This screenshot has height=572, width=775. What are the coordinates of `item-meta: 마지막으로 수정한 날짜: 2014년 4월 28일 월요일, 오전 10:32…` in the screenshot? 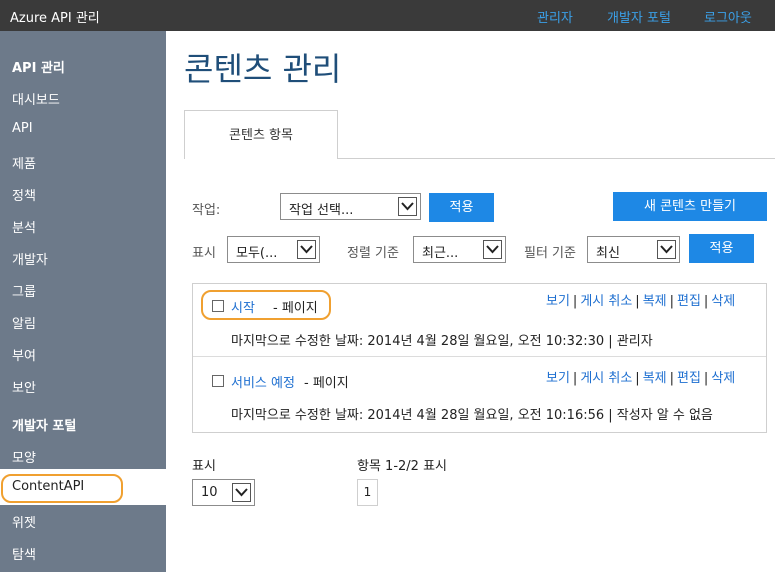 It's located at (442, 341).